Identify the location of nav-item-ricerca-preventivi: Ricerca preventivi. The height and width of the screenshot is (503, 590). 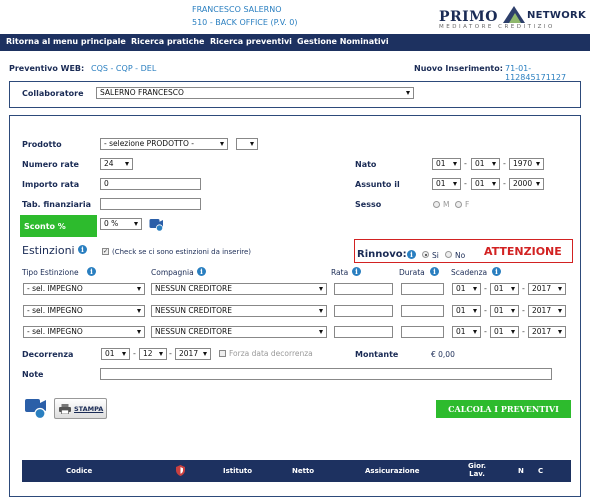
(251, 41).